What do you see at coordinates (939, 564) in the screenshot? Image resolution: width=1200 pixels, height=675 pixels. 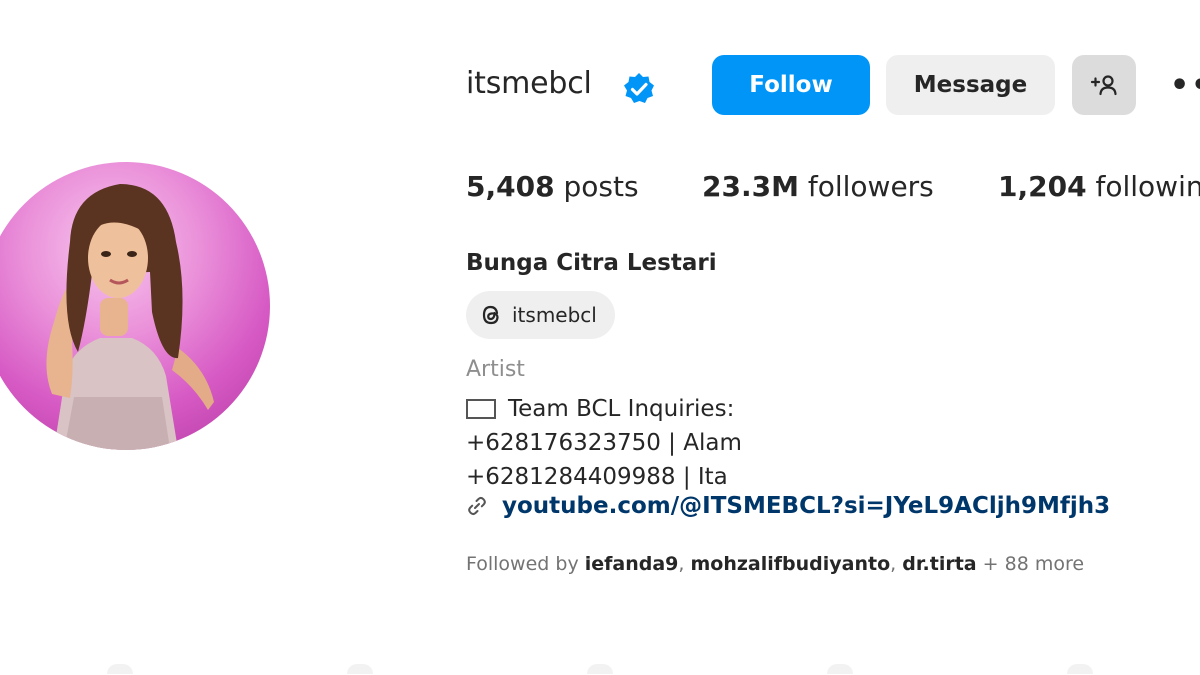 I see `followed-by-user: dr.tirta` at bounding box center [939, 564].